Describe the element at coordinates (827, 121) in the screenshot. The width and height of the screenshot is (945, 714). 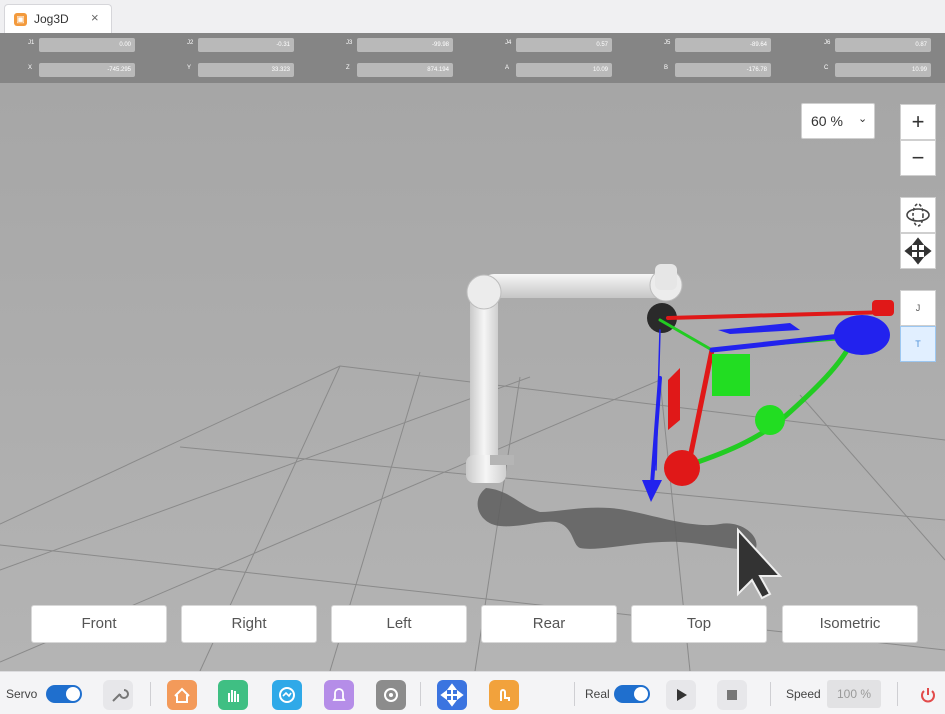
I see `zoom-value: 60 %` at that location.